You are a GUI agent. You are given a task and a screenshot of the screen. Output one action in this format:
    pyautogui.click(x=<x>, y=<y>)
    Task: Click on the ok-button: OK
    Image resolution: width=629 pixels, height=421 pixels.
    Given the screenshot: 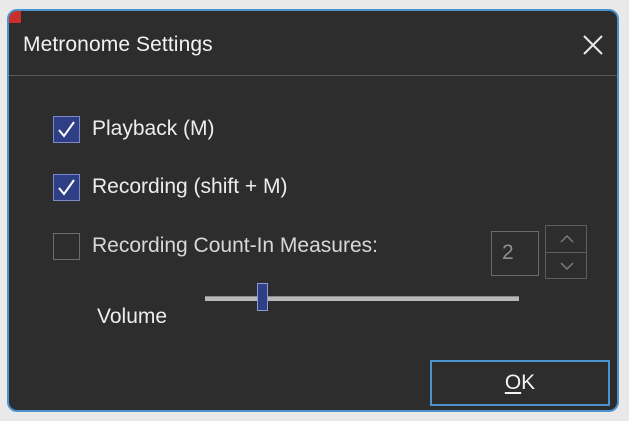 What is the action you would take?
    pyautogui.click(x=520, y=383)
    